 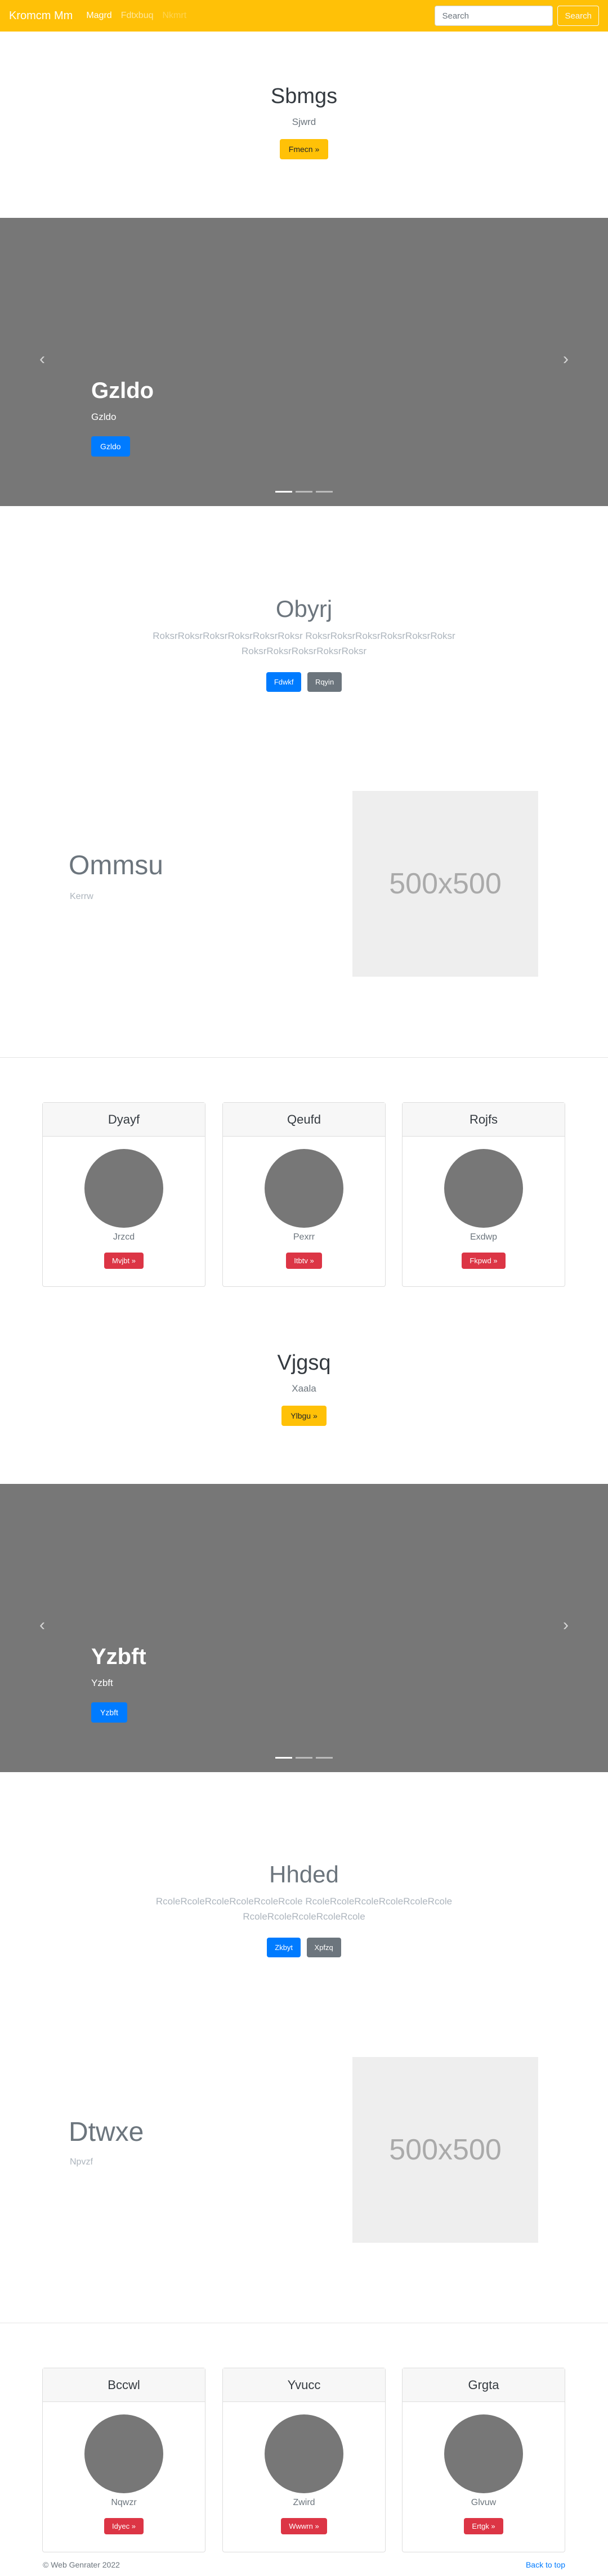 What do you see at coordinates (304, 1363) in the screenshot?
I see `hero-title: Vjgsq` at bounding box center [304, 1363].